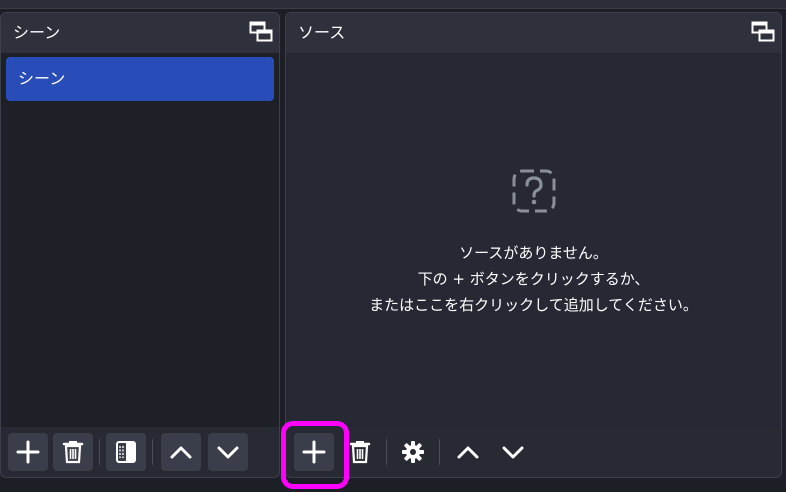  I want to click on move-scene-up-button, so click(181, 452).